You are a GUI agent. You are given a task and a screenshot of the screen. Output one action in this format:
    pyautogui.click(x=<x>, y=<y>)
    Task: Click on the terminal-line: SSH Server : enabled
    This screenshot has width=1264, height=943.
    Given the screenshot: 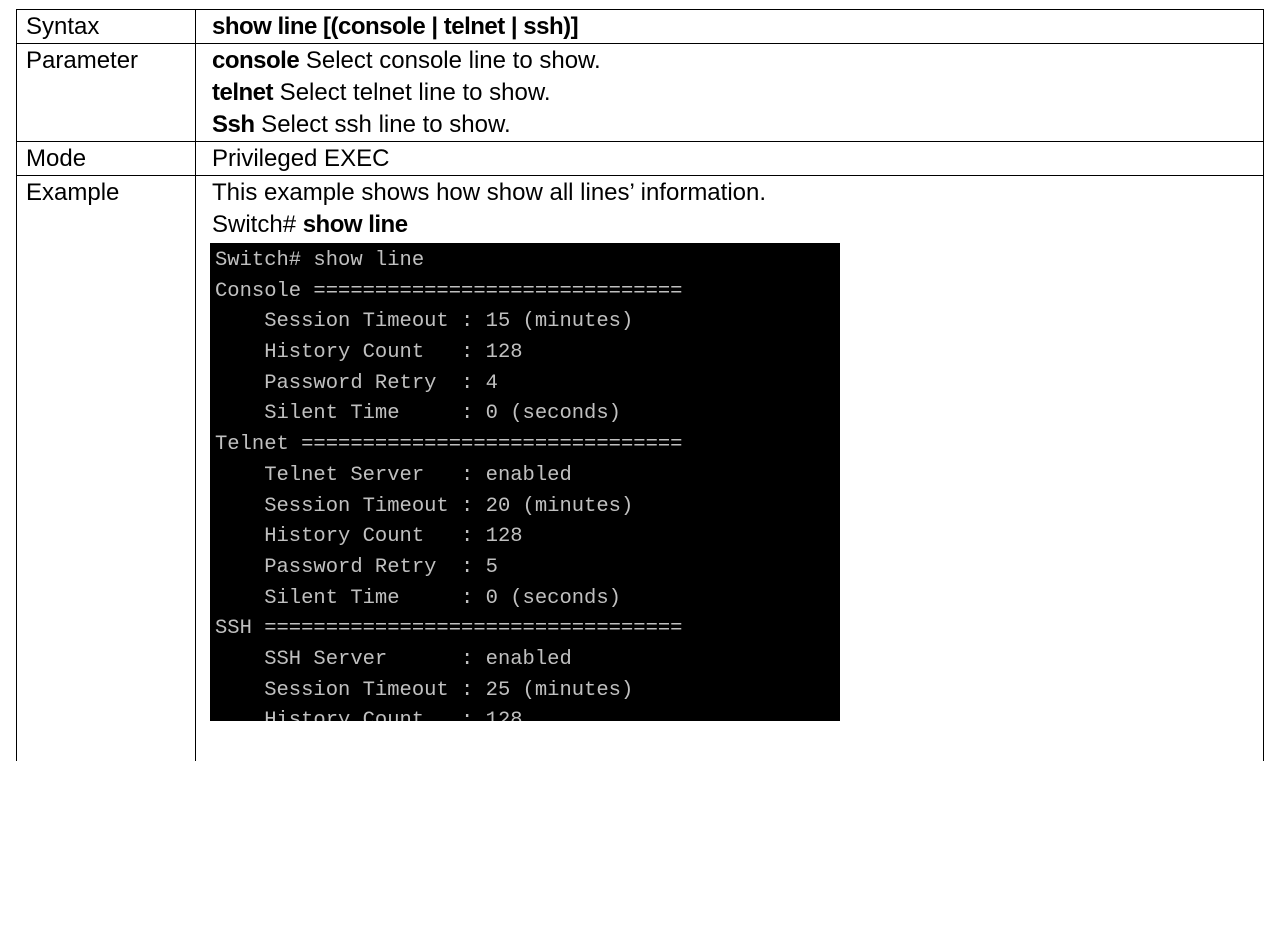 What is the action you would take?
    pyautogui.click(x=393, y=659)
    